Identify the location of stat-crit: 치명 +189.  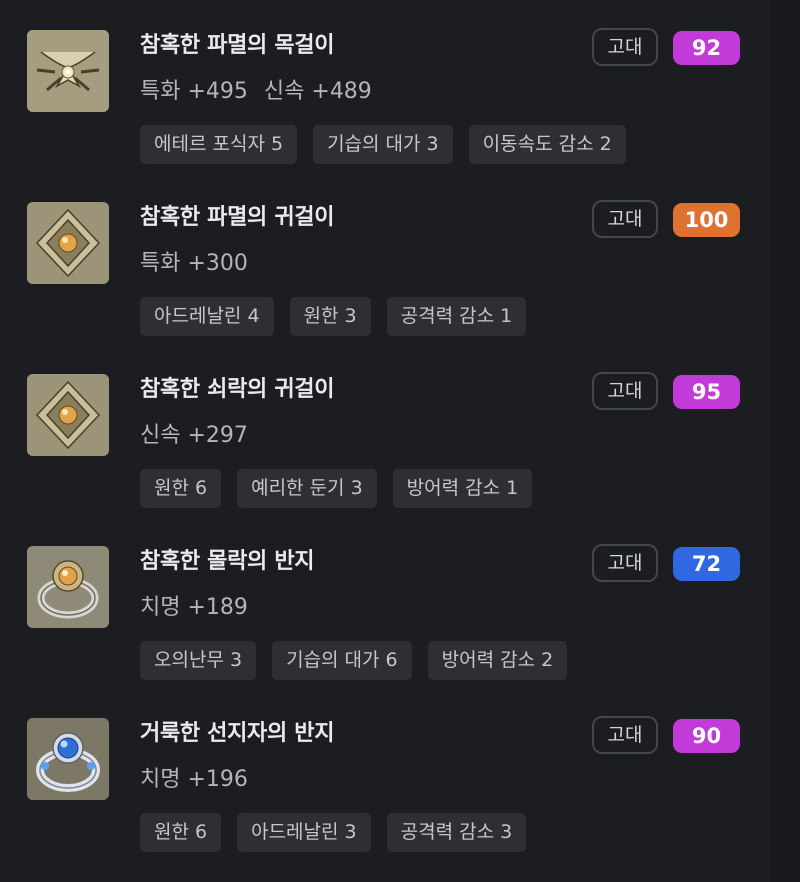
(194, 607).